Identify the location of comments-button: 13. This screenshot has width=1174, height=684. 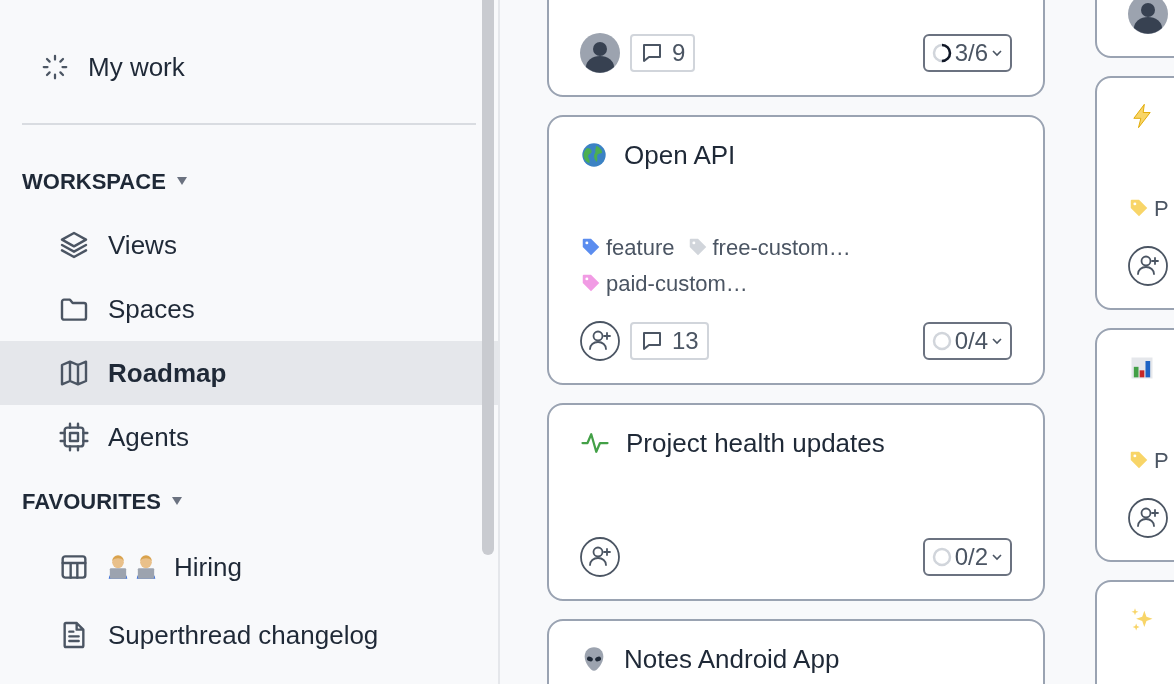
(669, 341).